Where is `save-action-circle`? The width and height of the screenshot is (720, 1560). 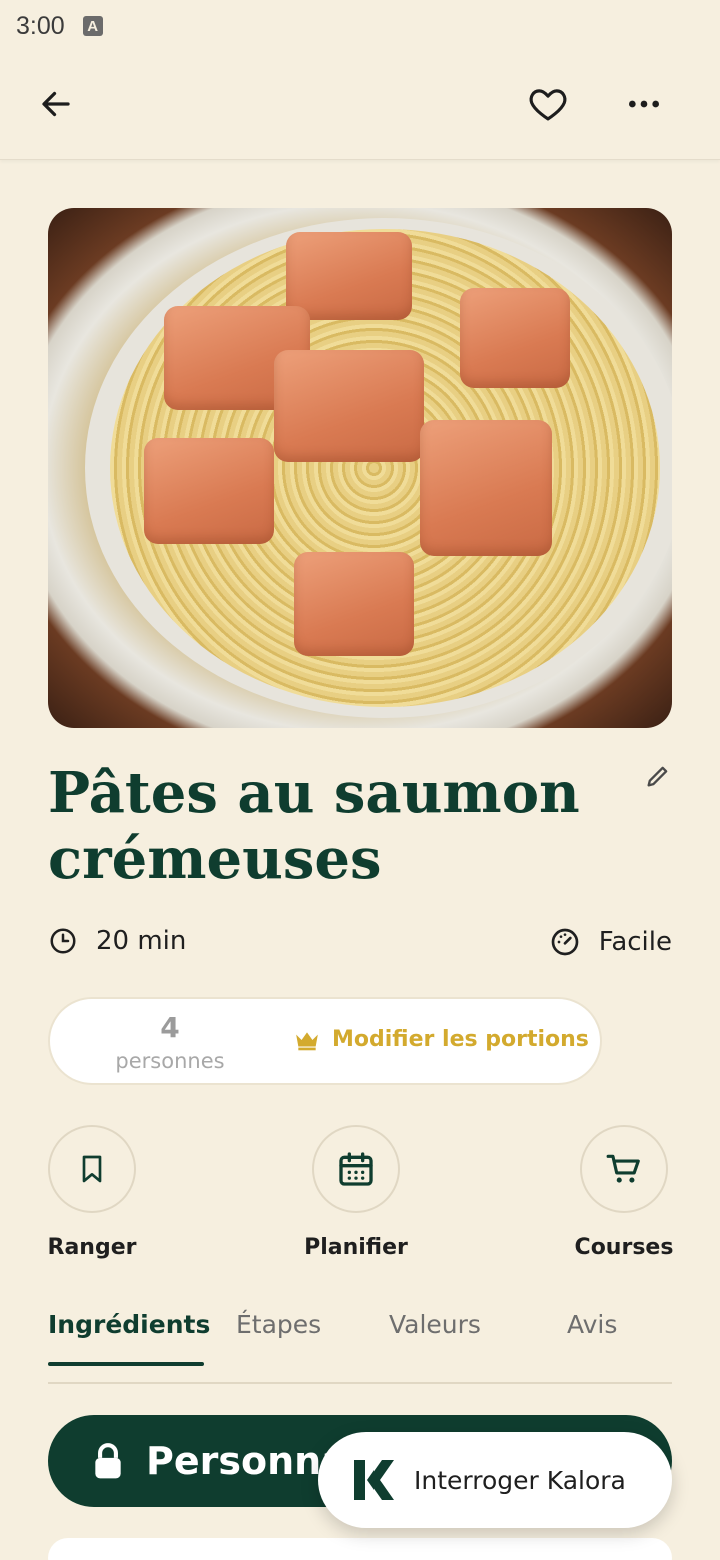 save-action-circle is located at coordinates (92, 1169).